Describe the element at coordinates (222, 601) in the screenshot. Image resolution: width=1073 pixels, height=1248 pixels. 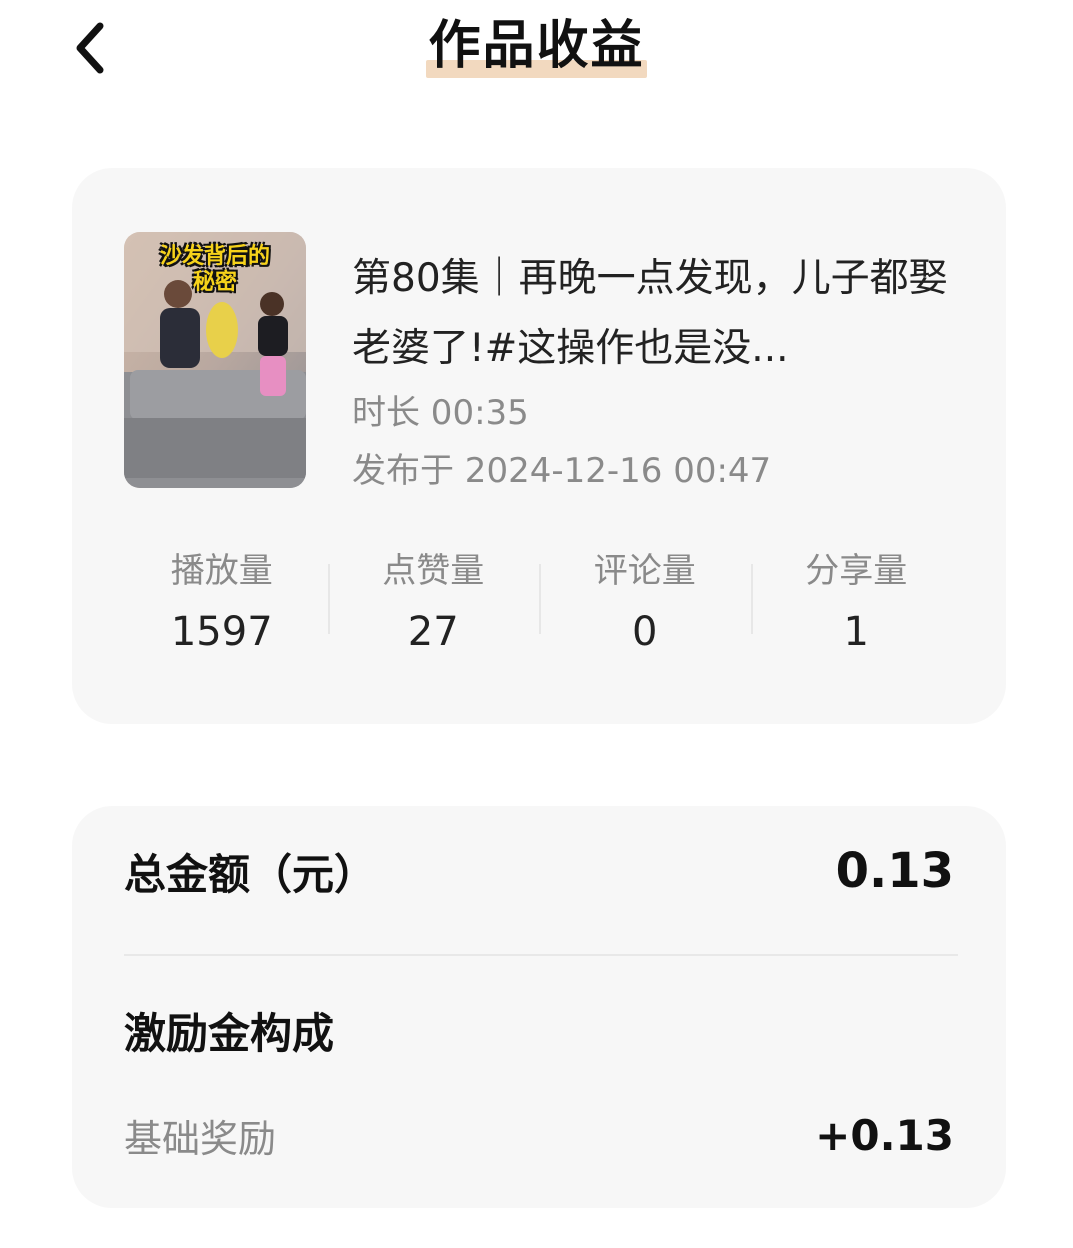
I see `stat-plays: 播放量 1597` at that location.